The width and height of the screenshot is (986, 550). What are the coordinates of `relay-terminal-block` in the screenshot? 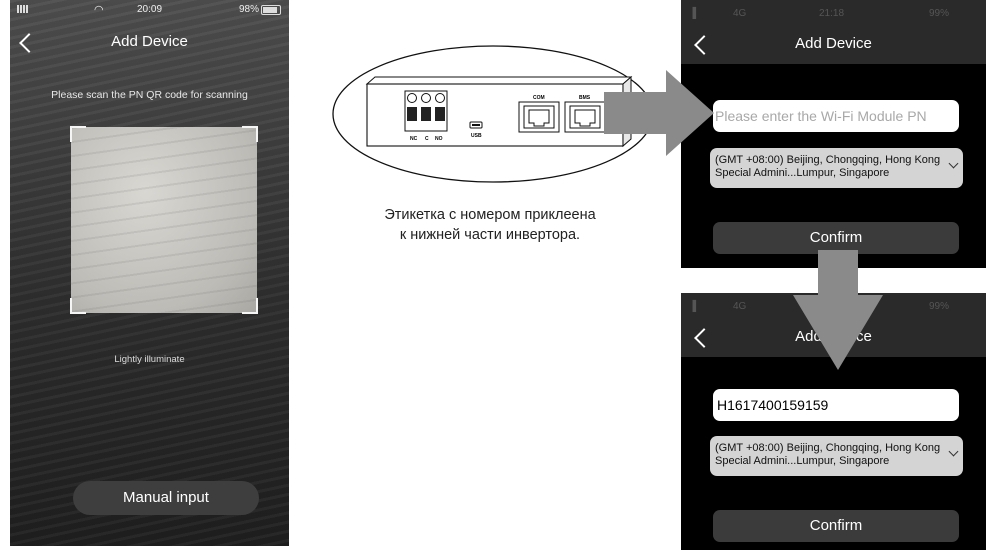 It's located at (426, 111).